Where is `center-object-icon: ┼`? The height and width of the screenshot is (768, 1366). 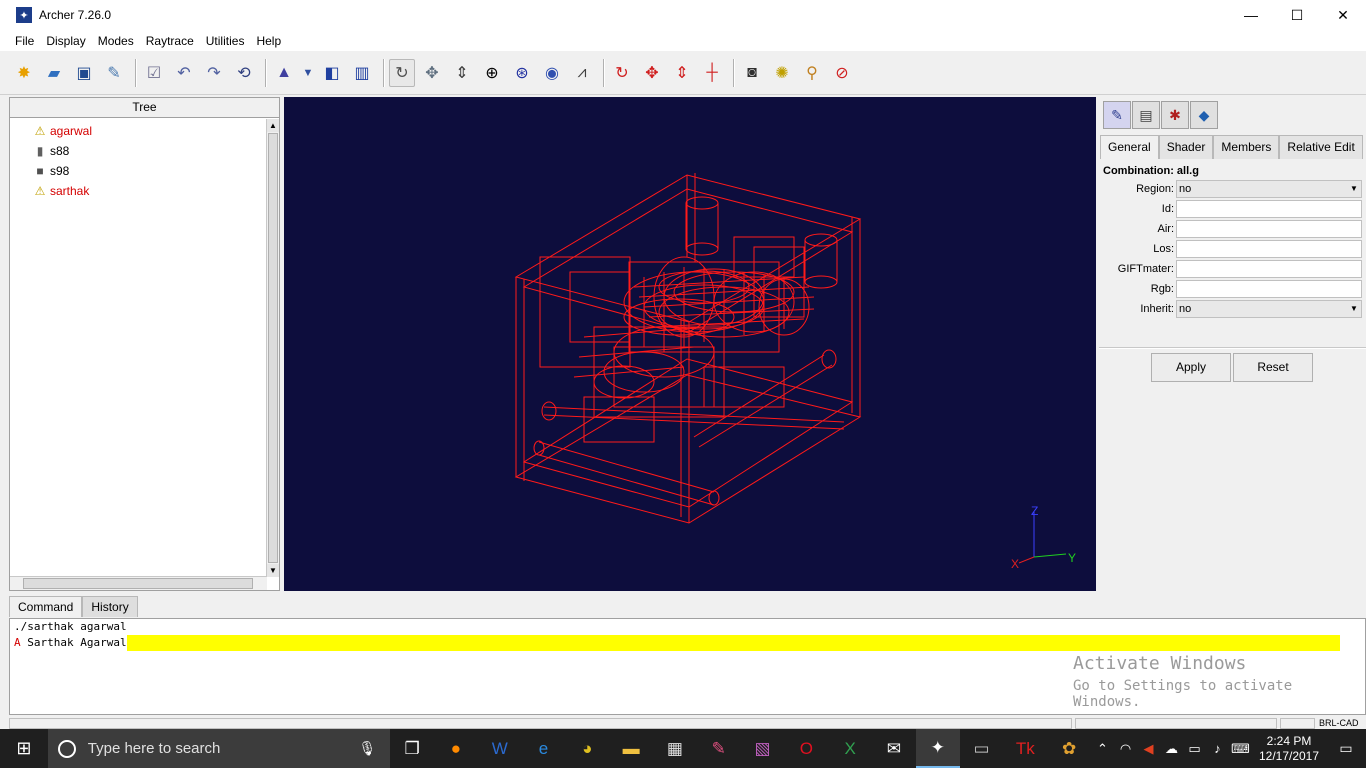 center-object-icon: ┼ is located at coordinates (712, 73).